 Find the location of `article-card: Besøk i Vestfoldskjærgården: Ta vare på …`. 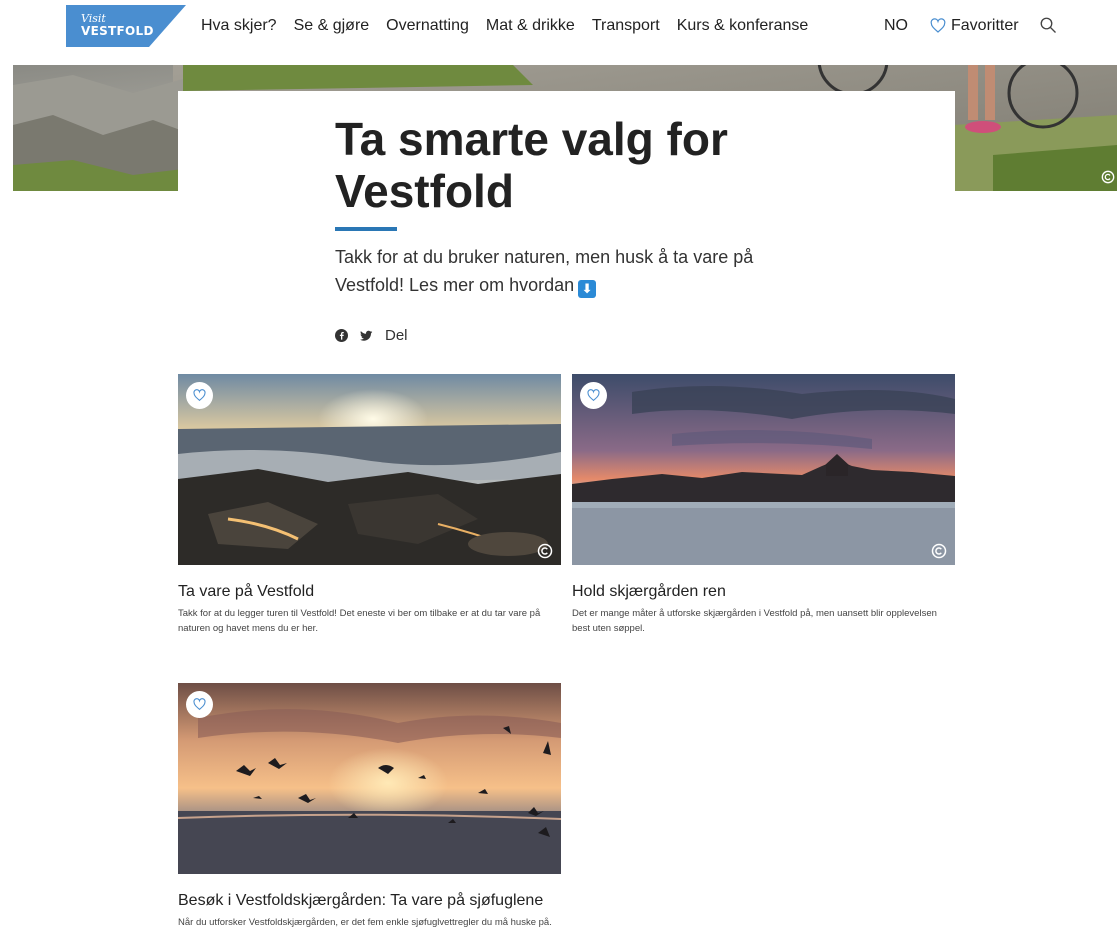

article-card: Besøk i Vestfoldskjærgården: Ta vare på … is located at coordinates (369, 806).